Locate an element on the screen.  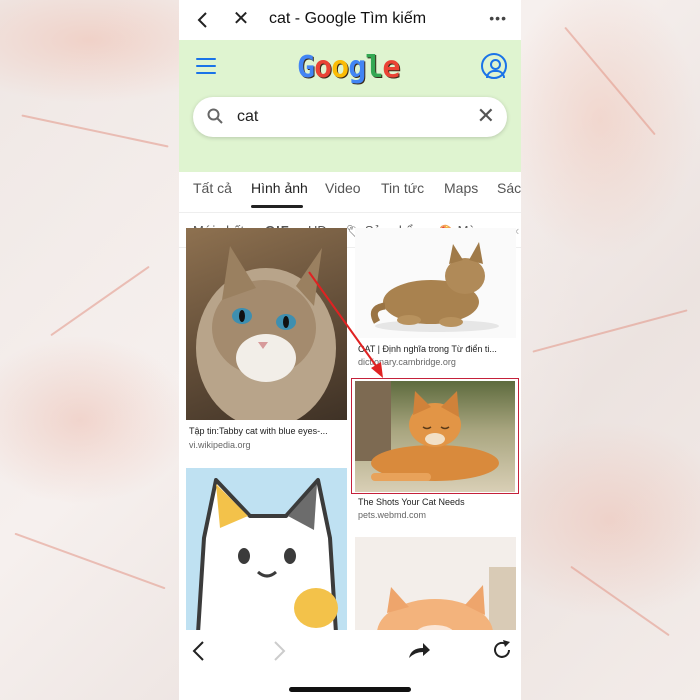
lying-cat-image is located at coordinates (434, 287).